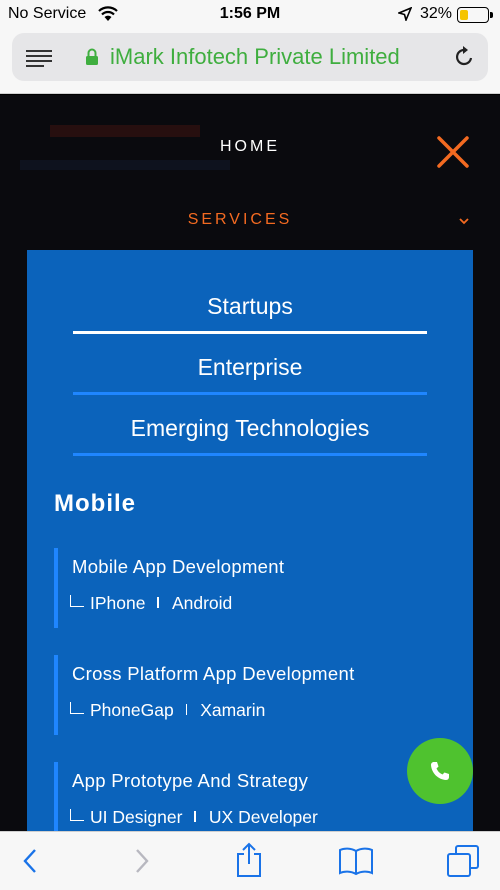  Describe the element at coordinates (464, 57) in the screenshot. I see `reload-icon` at that location.